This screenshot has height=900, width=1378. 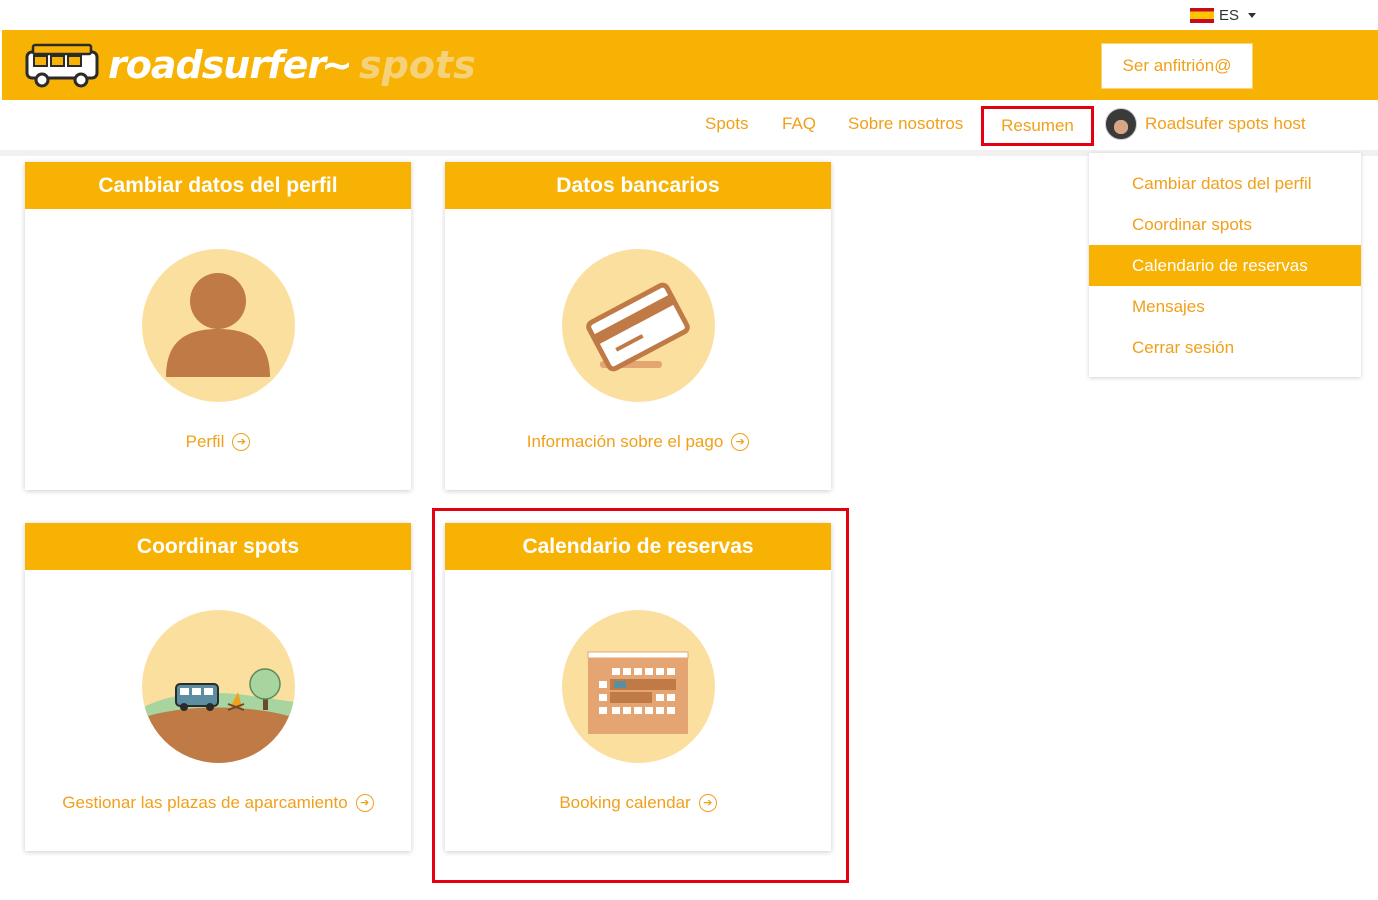 I want to click on language-code: ES, so click(x=1229, y=15).